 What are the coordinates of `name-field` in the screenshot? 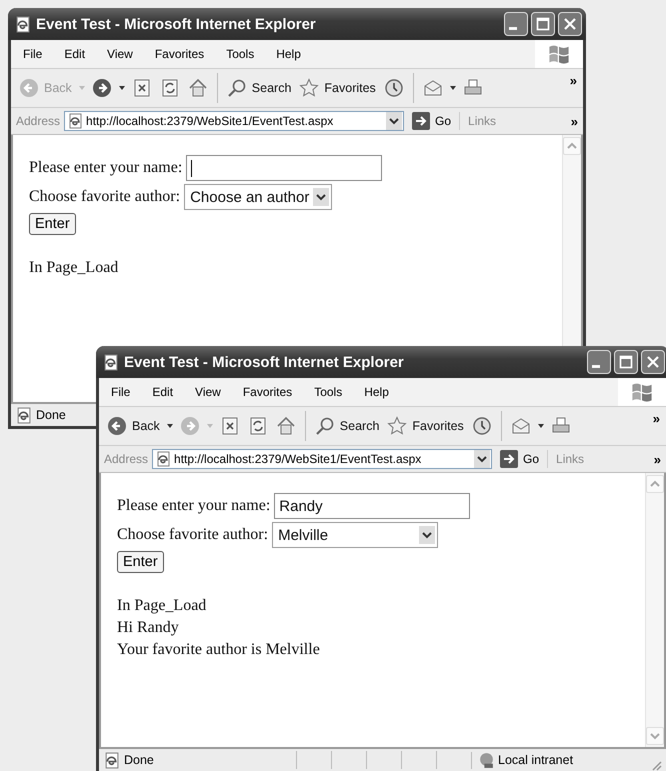 It's located at (284, 168).